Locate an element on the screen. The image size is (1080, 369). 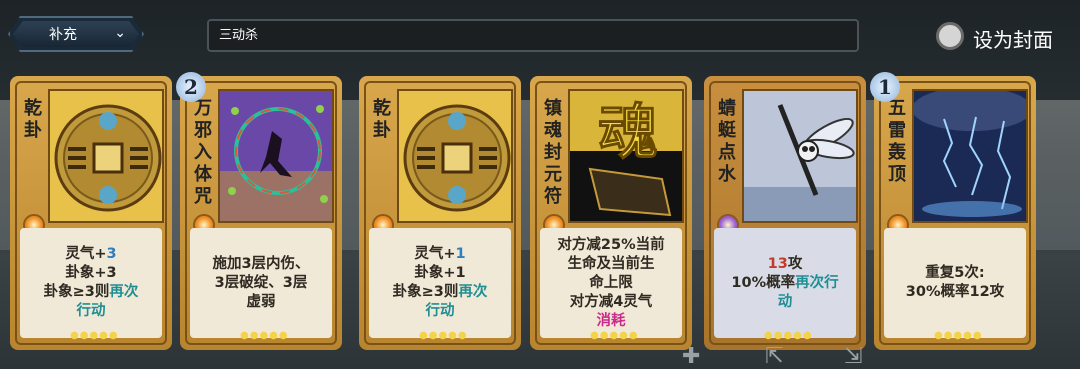
card-description-line: 灵气+3 is located at coordinates (91, 254).